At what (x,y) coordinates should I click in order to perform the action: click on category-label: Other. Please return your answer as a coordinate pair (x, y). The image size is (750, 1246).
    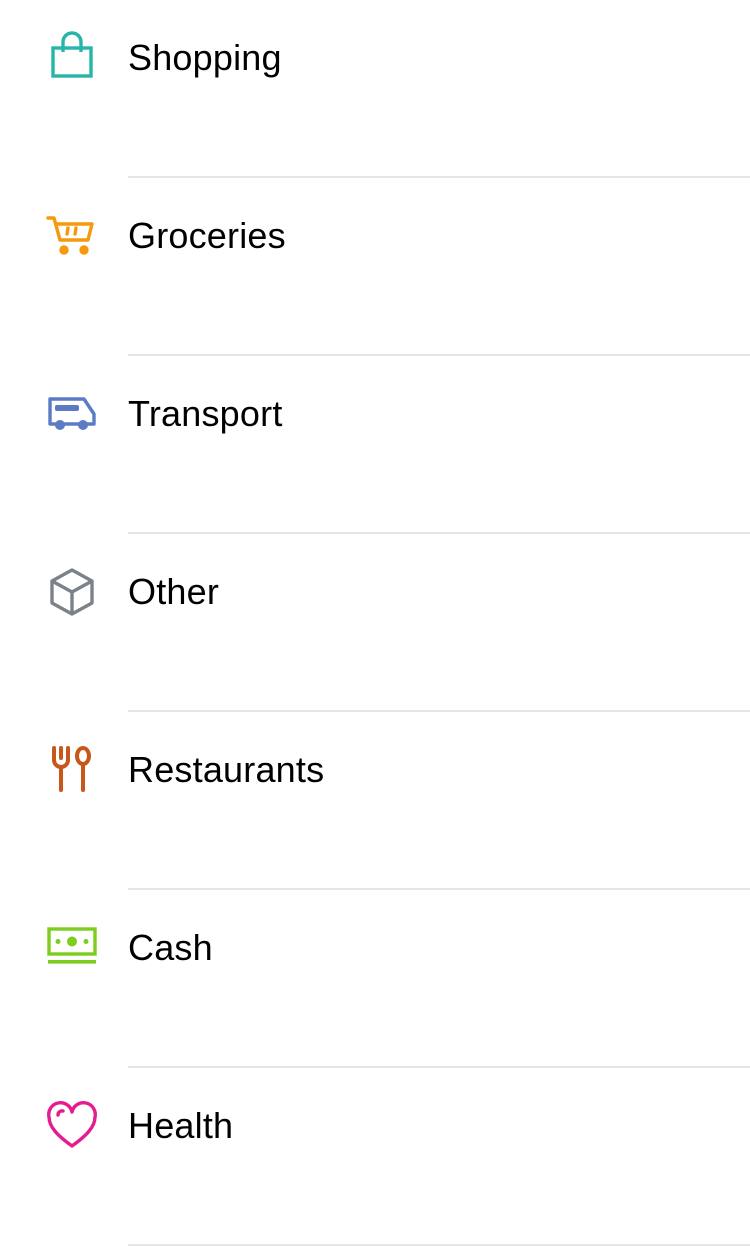
    Looking at the image, I should click on (174, 591).